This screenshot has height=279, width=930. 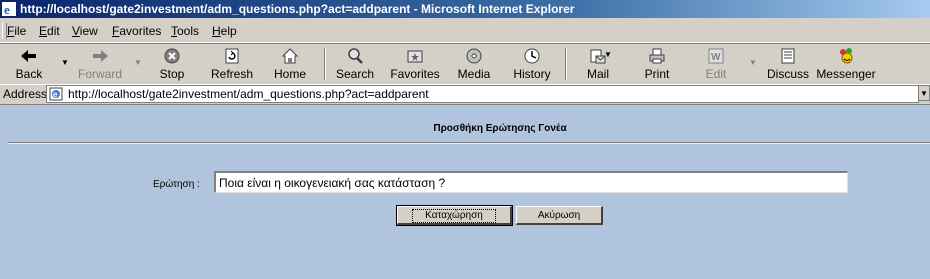 What do you see at coordinates (224, 31) in the screenshot?
I see `menu-help: Help` at bounding box center [224, 31].